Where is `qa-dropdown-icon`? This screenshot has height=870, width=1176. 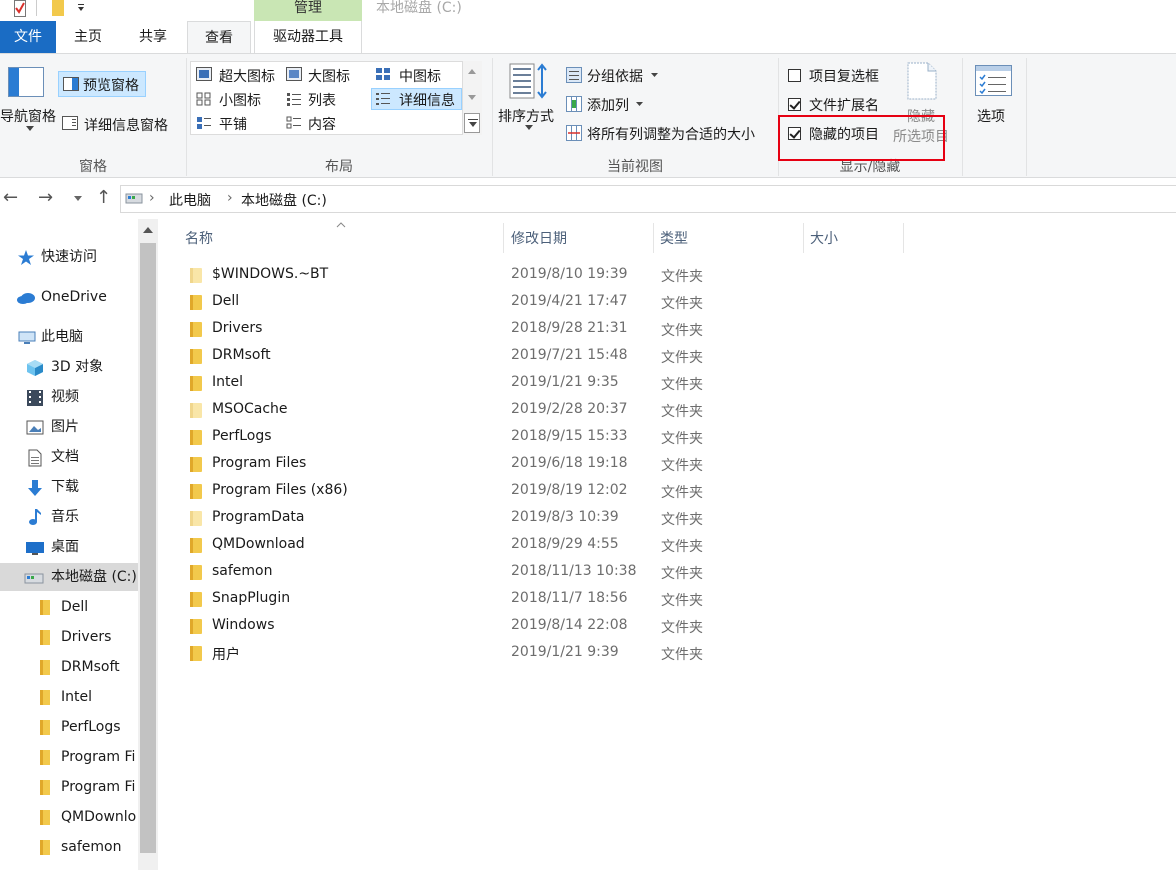
qa-dropdown-icon is located at coordinates (81, 8).